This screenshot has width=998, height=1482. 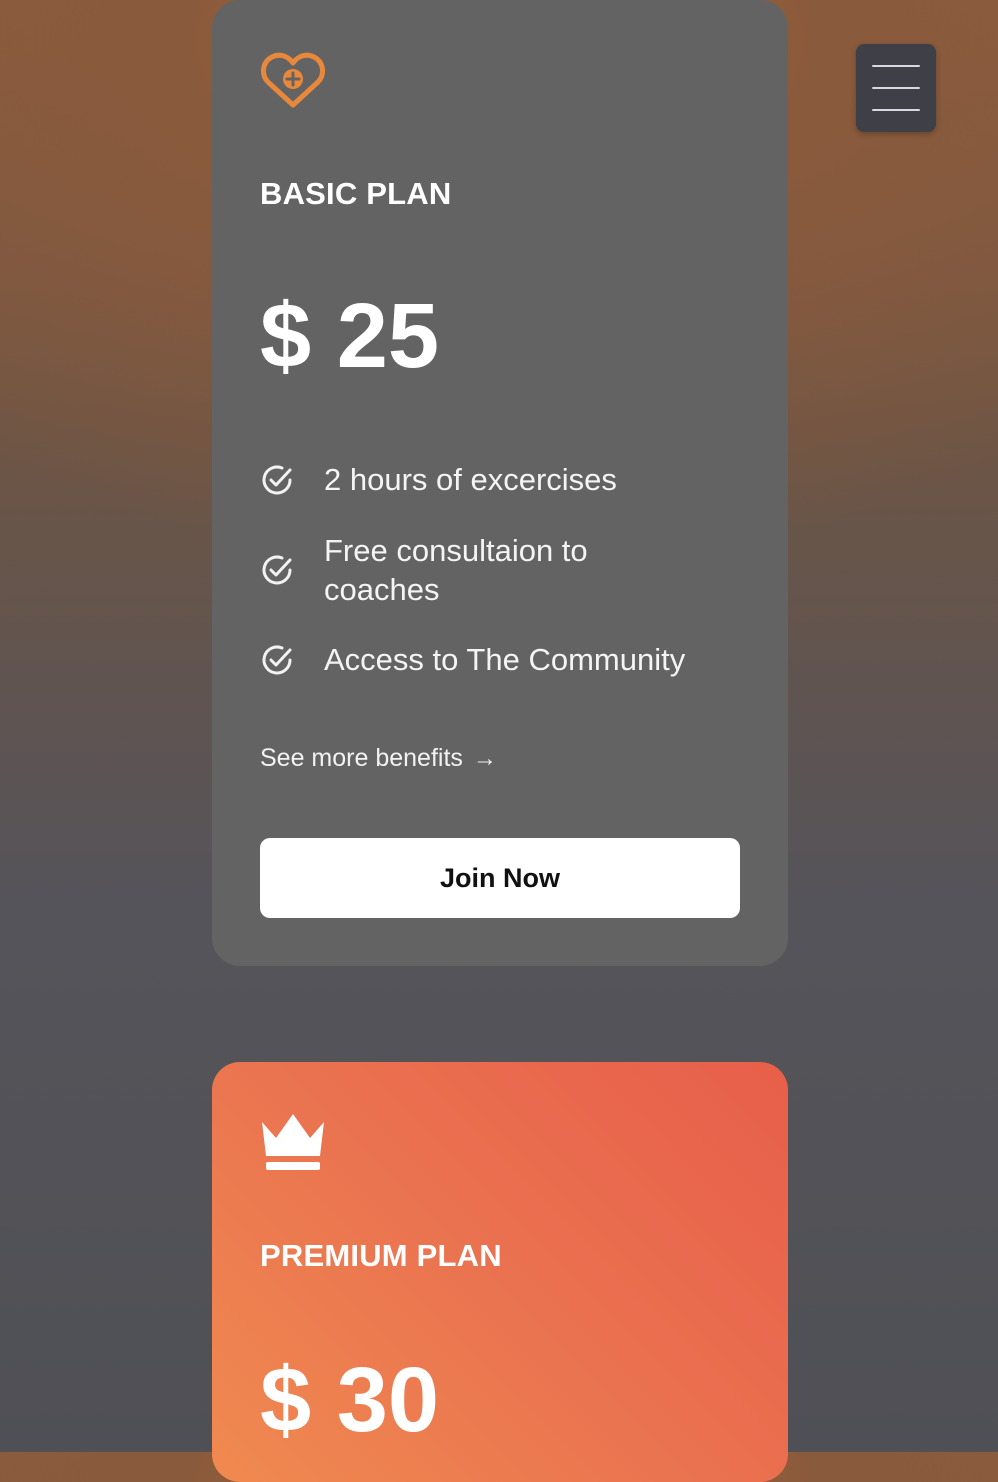 What do you see at coordinates (350, 1400) in the screenshot?
I see `plan-price: $ 30` at bounding box center [350, 1400].